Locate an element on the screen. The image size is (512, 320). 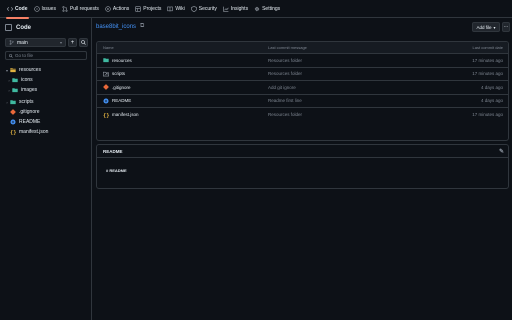
table-icon is located at coordinates (138, 8).